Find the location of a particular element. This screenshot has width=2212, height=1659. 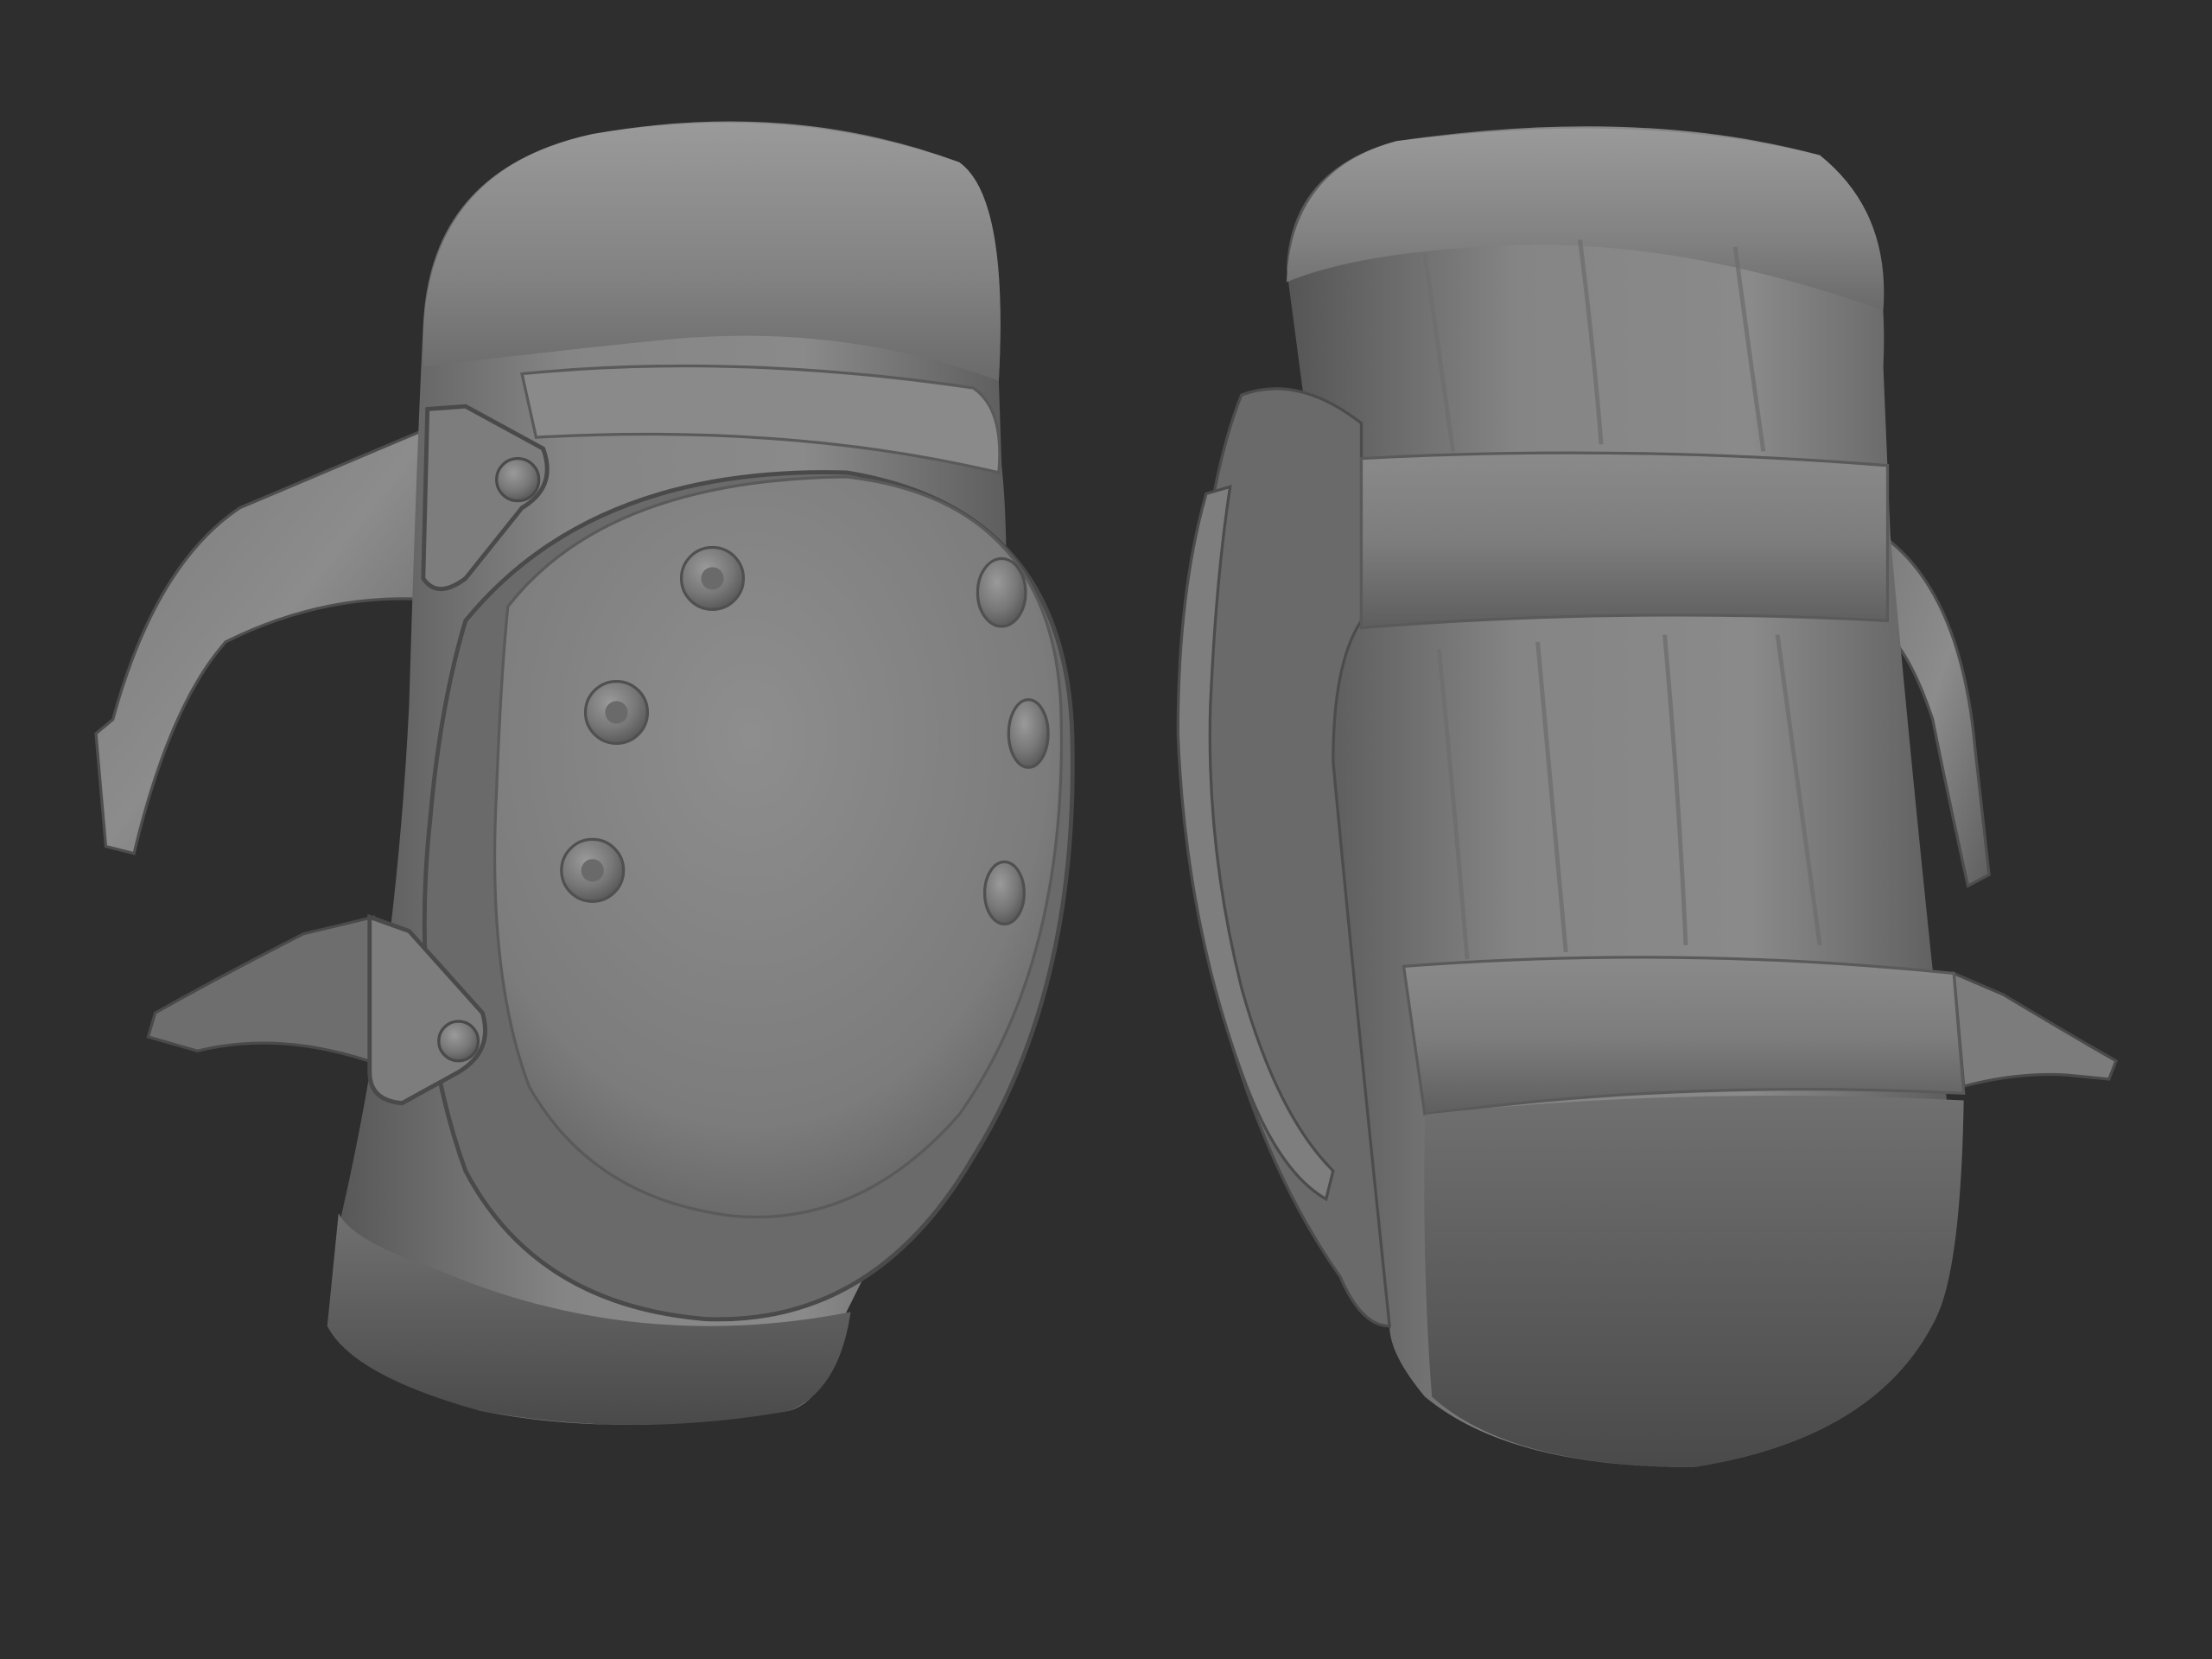

back-bottom is located at coordinates (1694, 1281).